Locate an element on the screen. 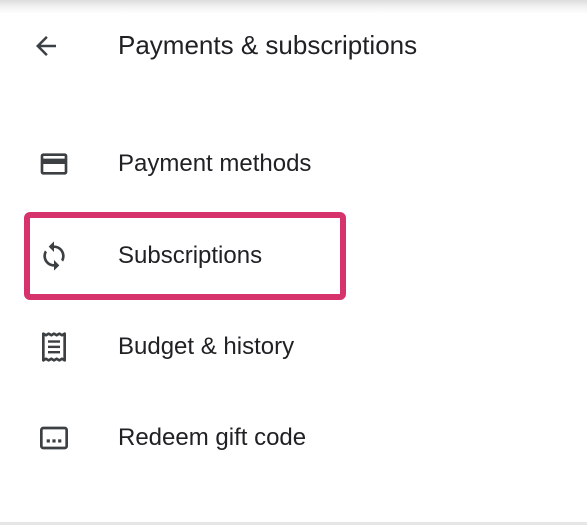 Image resolution: width=587 pixels, height=525 pixels. menu-item-payment-methods: Payment methods is located at coordinates (293, 164).